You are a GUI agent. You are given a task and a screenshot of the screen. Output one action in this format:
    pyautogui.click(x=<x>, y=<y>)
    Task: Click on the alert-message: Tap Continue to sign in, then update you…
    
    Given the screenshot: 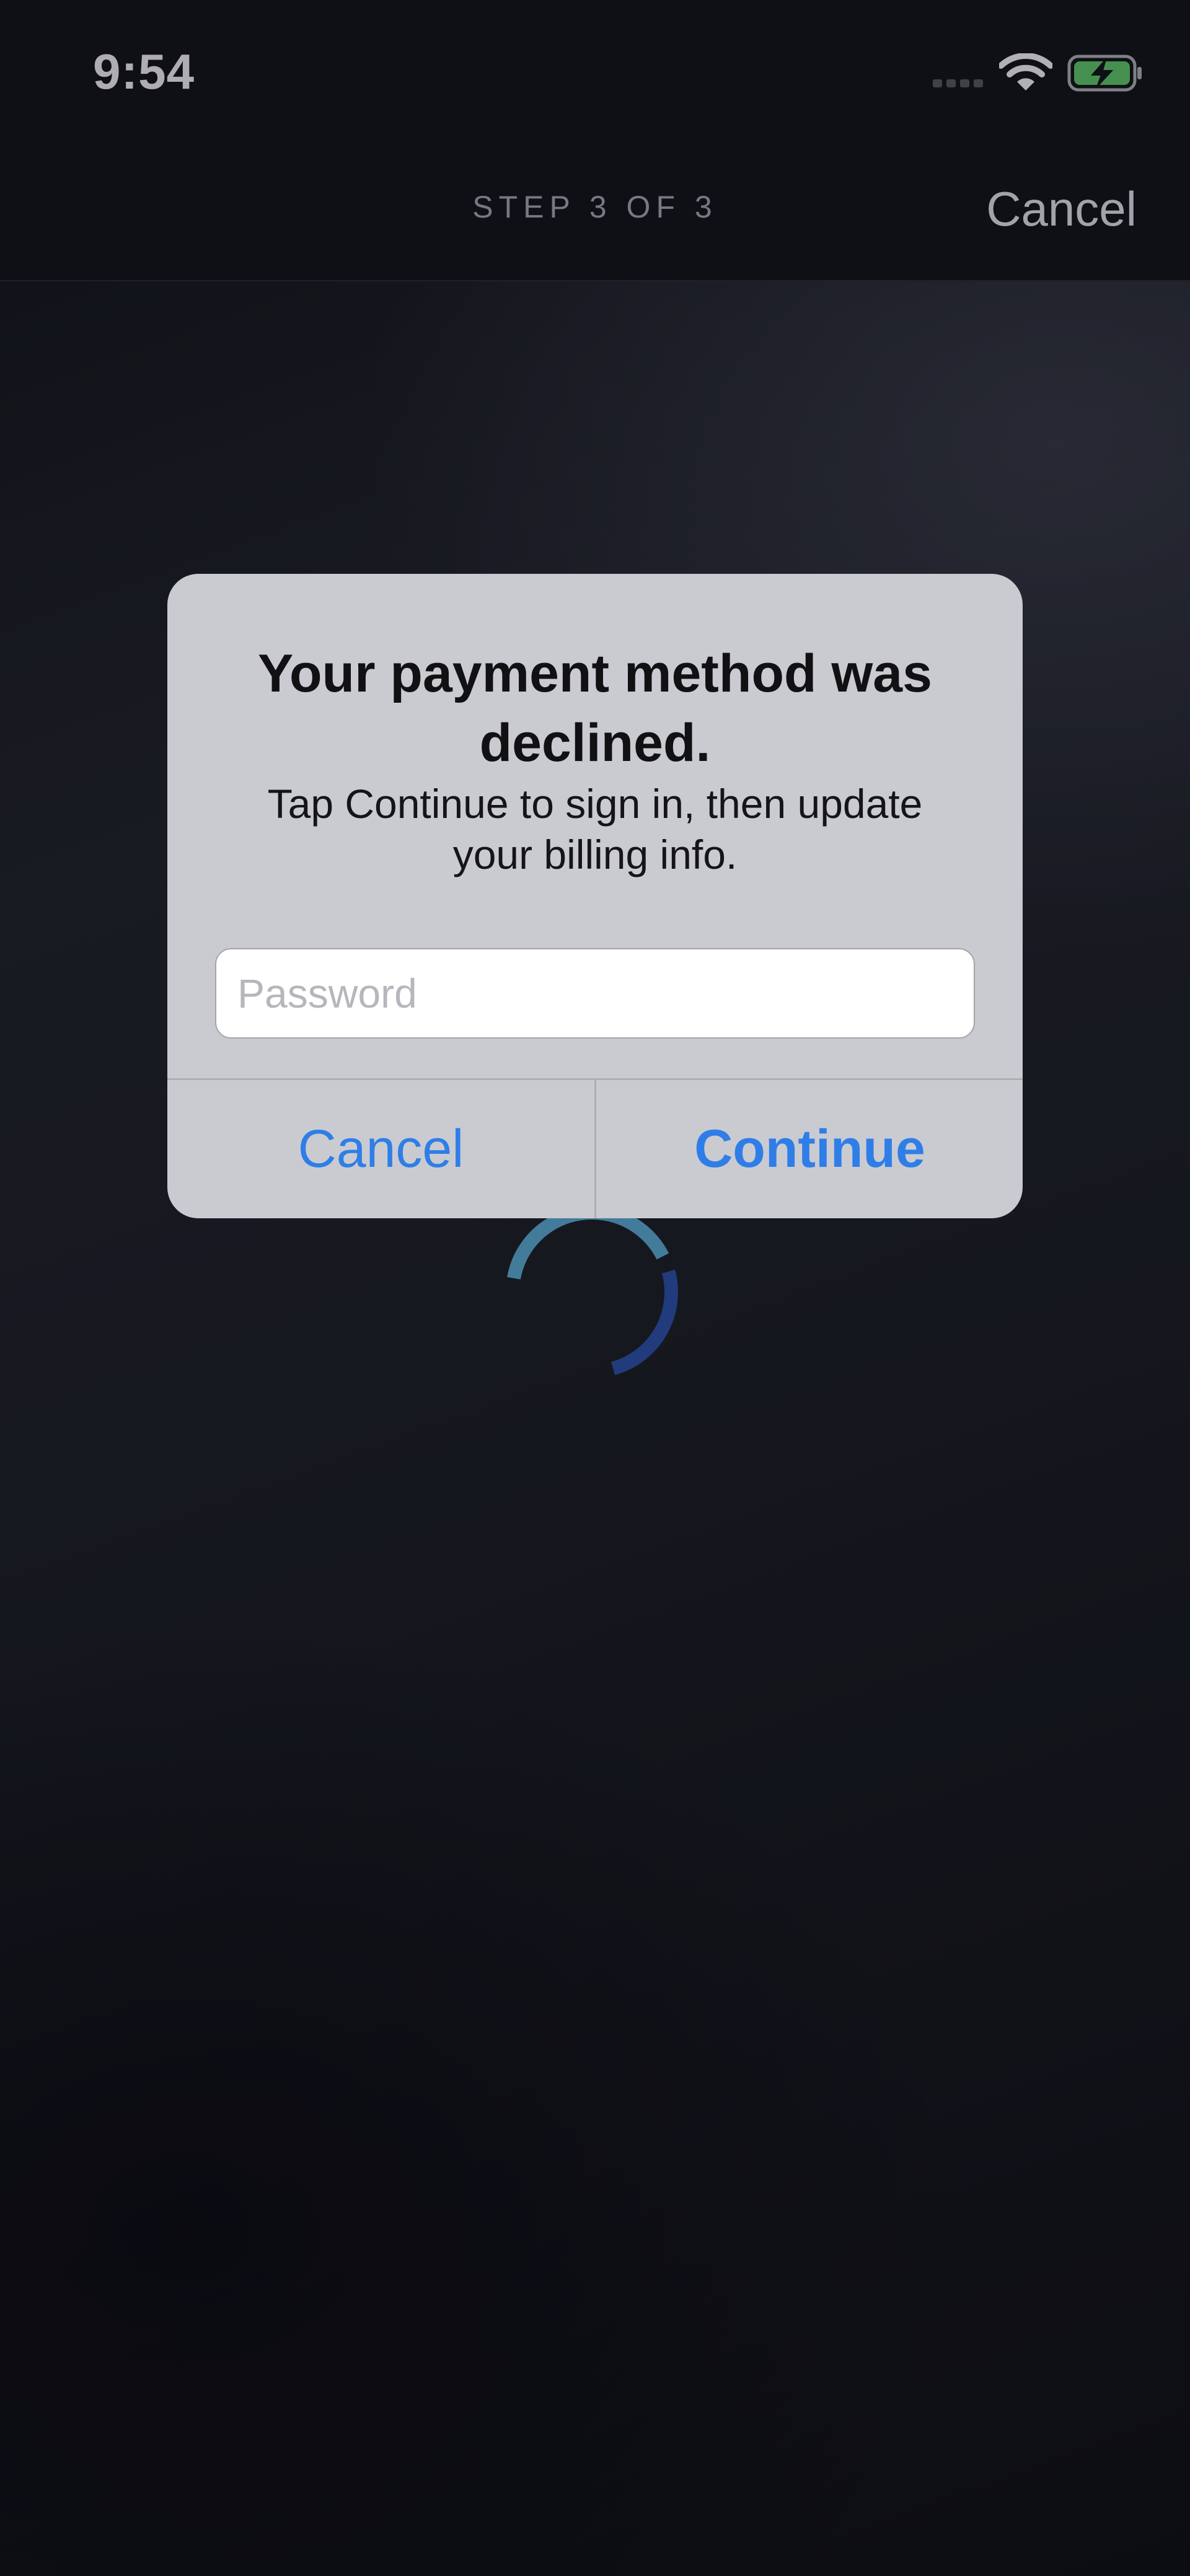 What is the action you would take?
    pyautogui.click(x=595, y=829)
    